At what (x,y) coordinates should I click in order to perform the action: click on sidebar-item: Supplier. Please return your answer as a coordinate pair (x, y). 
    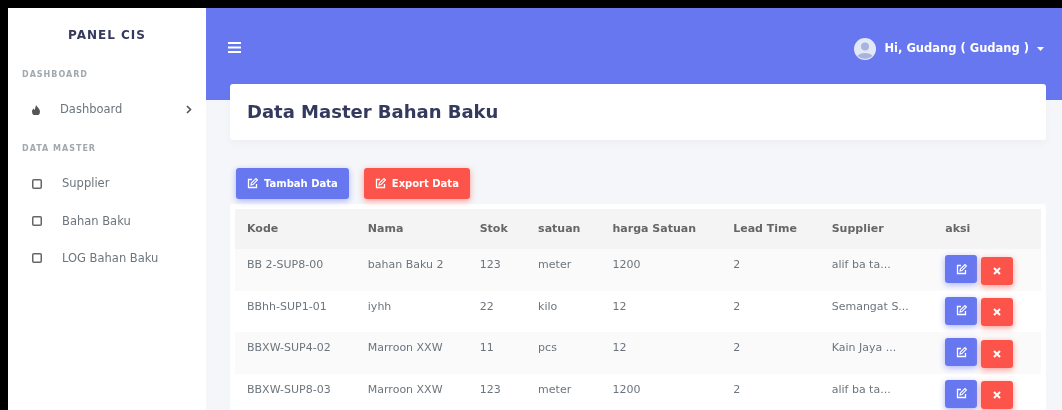
    Looking at the image, I should click on (127, 184).